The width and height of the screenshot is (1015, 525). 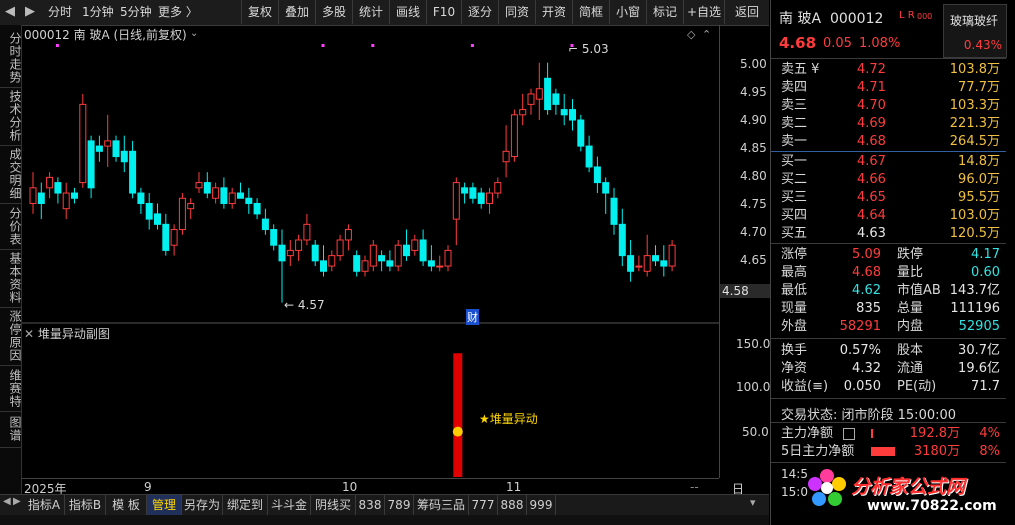 What do you see at coordinates (541, 505) in the screenshot?
I see `tab-999: 999` at bounding box center [541, 505].